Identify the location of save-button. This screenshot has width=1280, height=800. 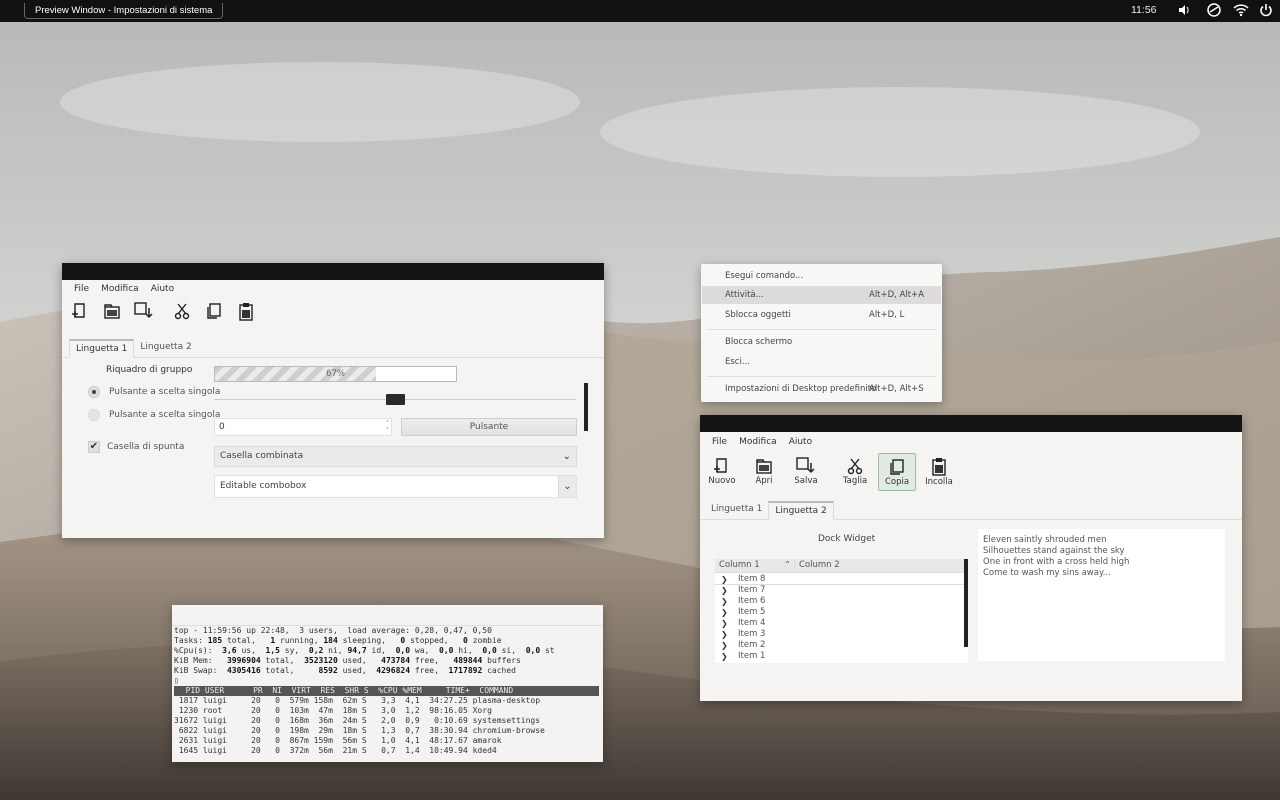
(144, 311).